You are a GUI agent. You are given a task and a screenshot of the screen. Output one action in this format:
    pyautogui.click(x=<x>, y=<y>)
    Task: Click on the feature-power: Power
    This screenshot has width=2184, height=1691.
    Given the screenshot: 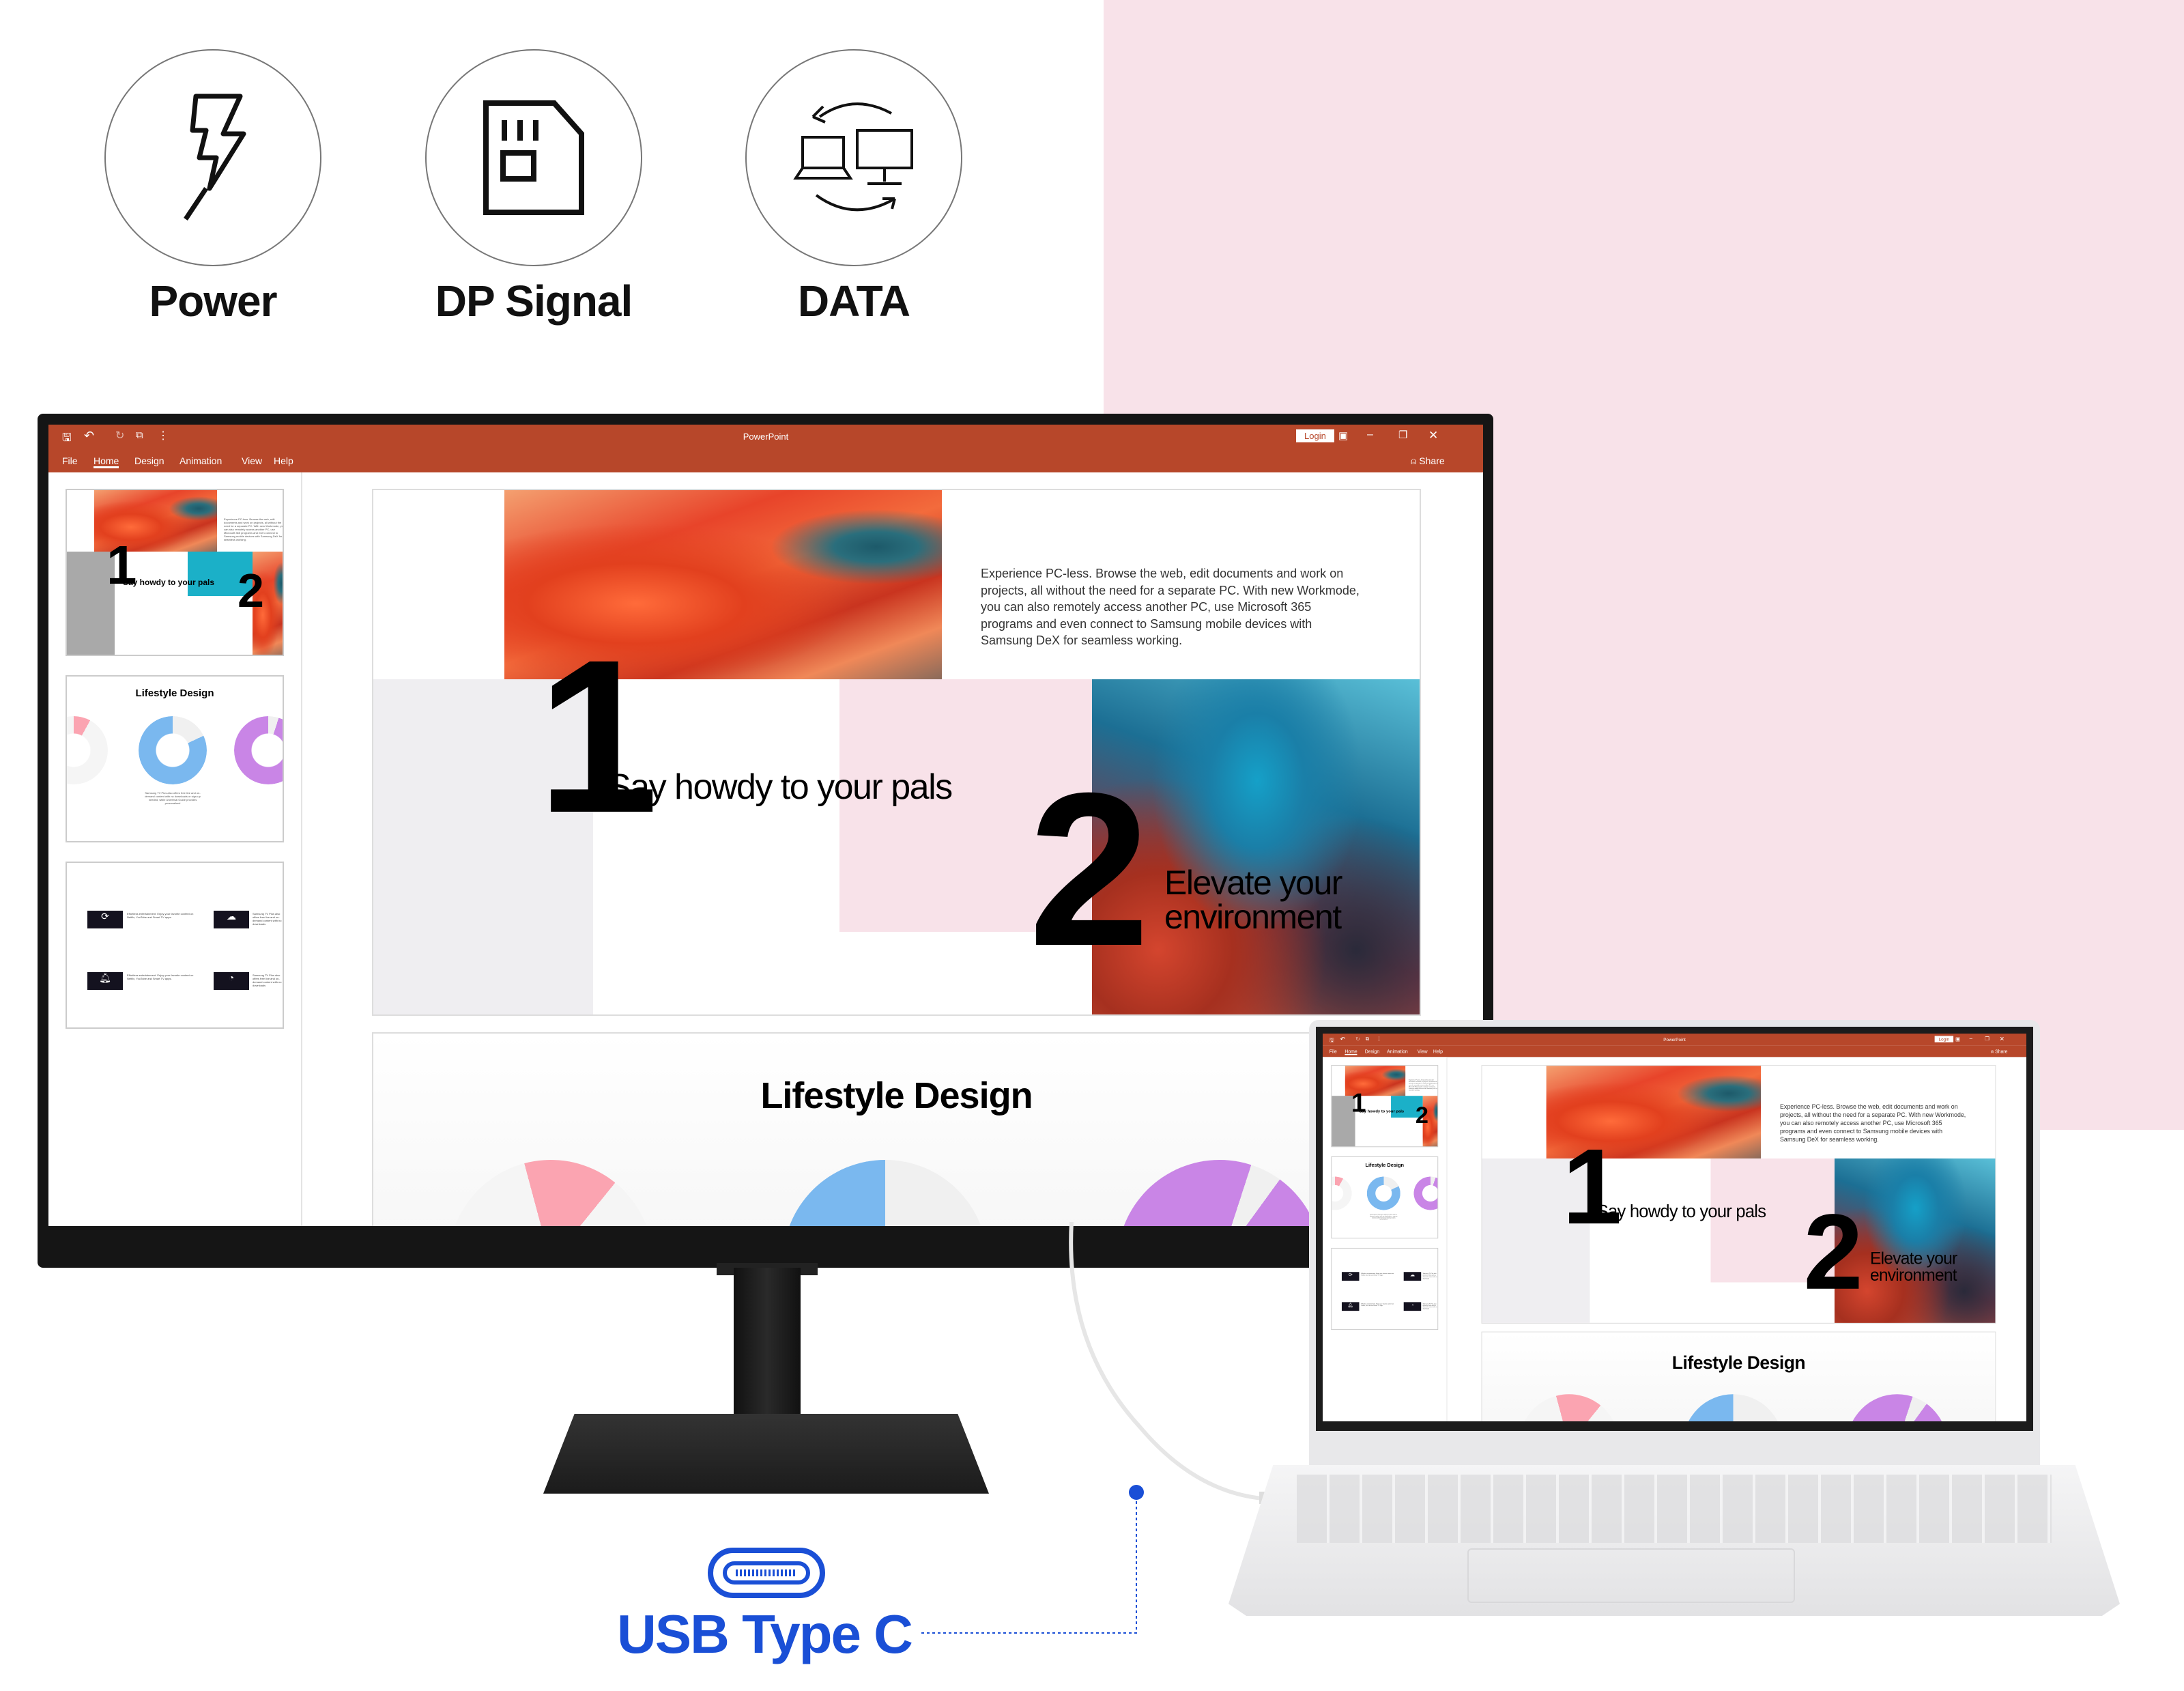 What is the action you would take?
    pyautogui.click(x=213, y=187)
    